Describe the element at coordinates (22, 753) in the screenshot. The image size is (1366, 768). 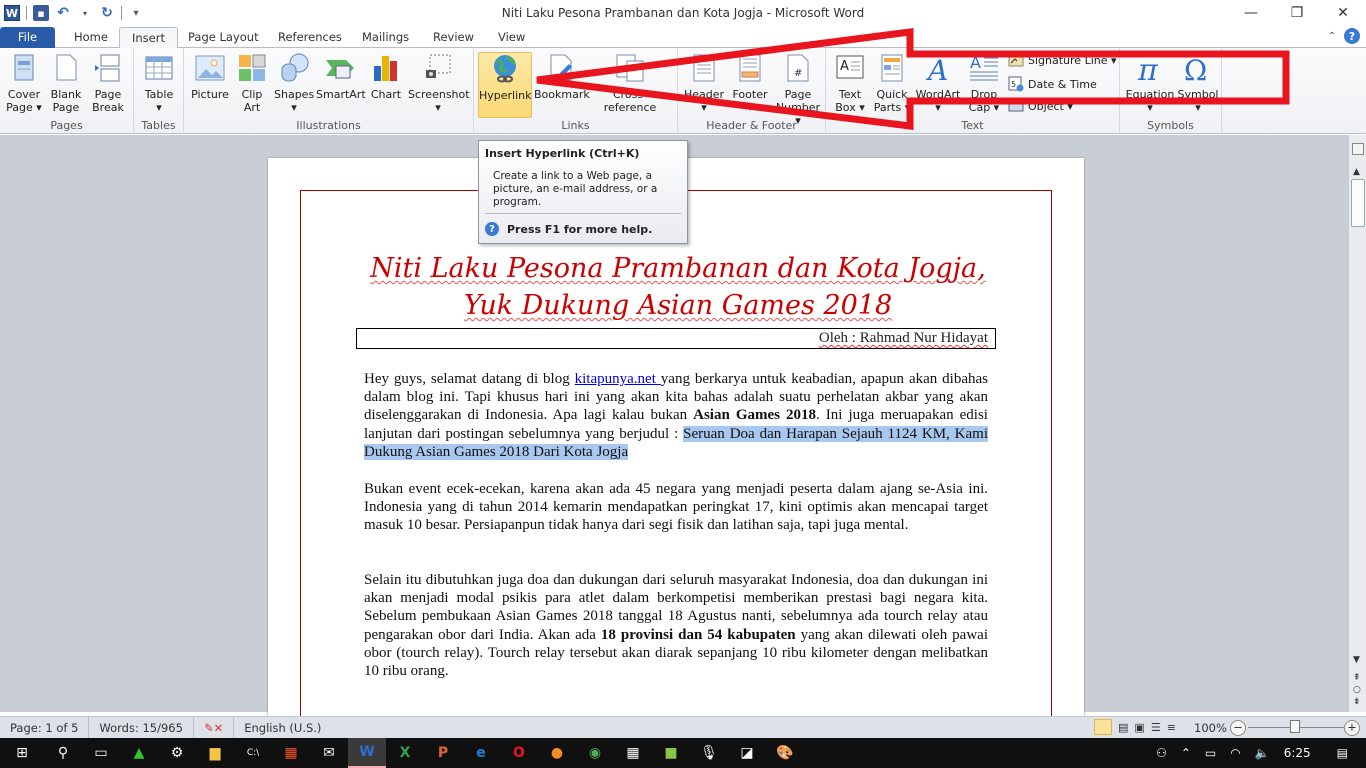
I see `start-icon: ⊞` at that location.